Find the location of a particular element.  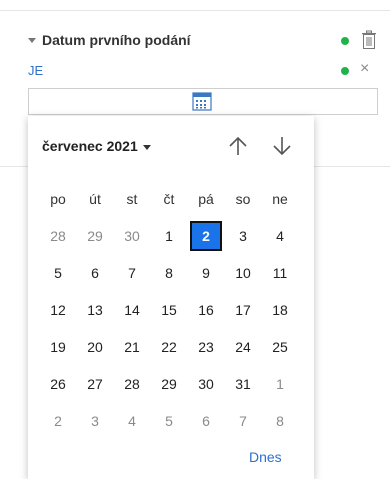

weekday-header: pá is located at coordinates (206, 199).